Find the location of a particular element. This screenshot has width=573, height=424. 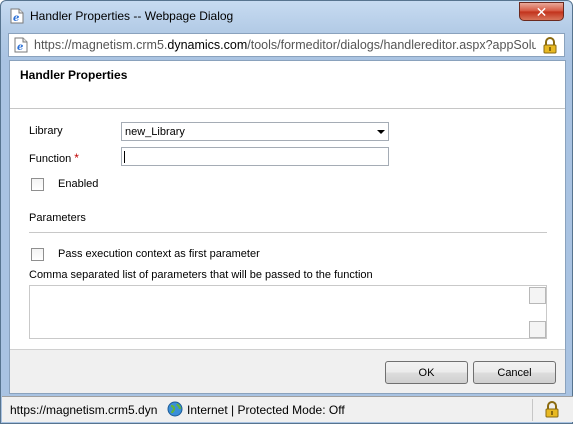

globe-icon is located at coordinates (175, 409).